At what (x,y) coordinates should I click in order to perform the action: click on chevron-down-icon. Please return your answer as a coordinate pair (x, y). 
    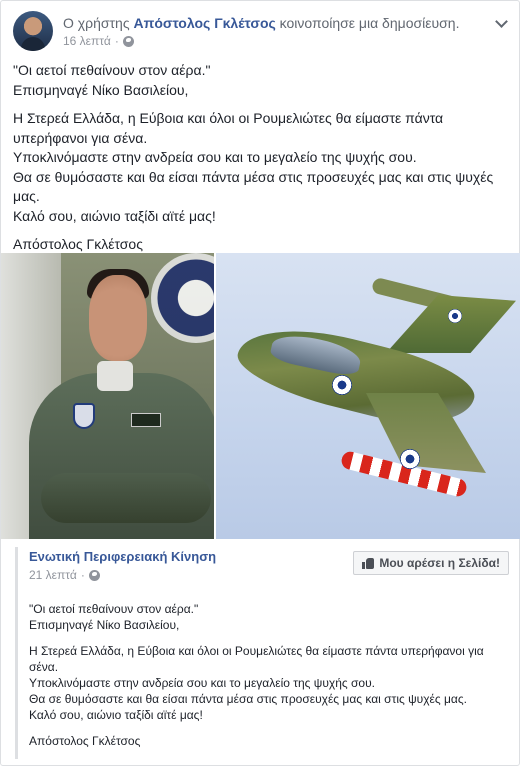
    Looking at the image, I should click on (501, 23).